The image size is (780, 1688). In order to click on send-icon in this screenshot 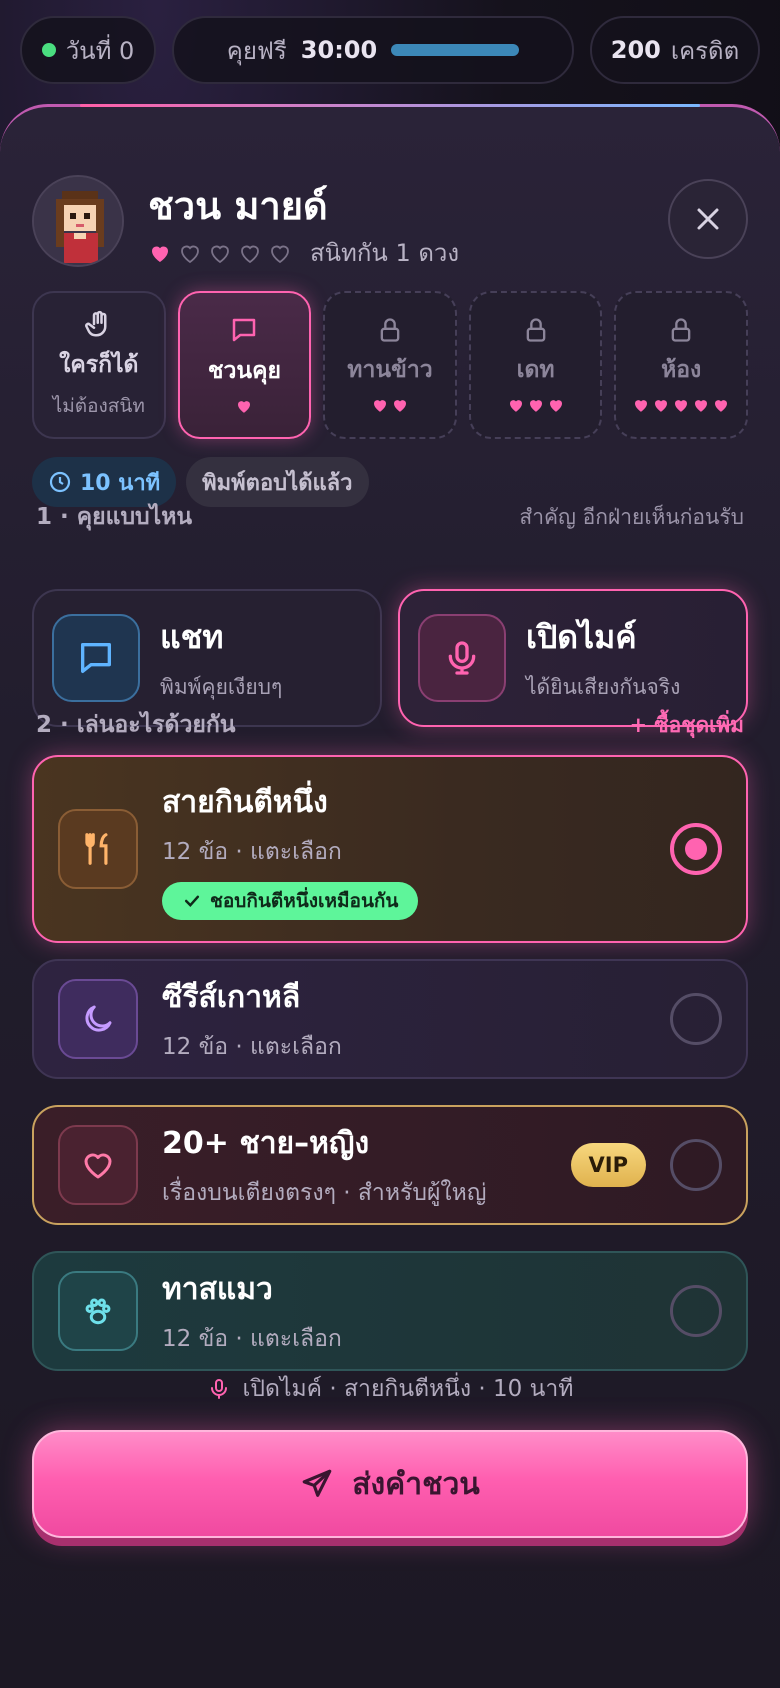, I will do `click(317, 1483)`.